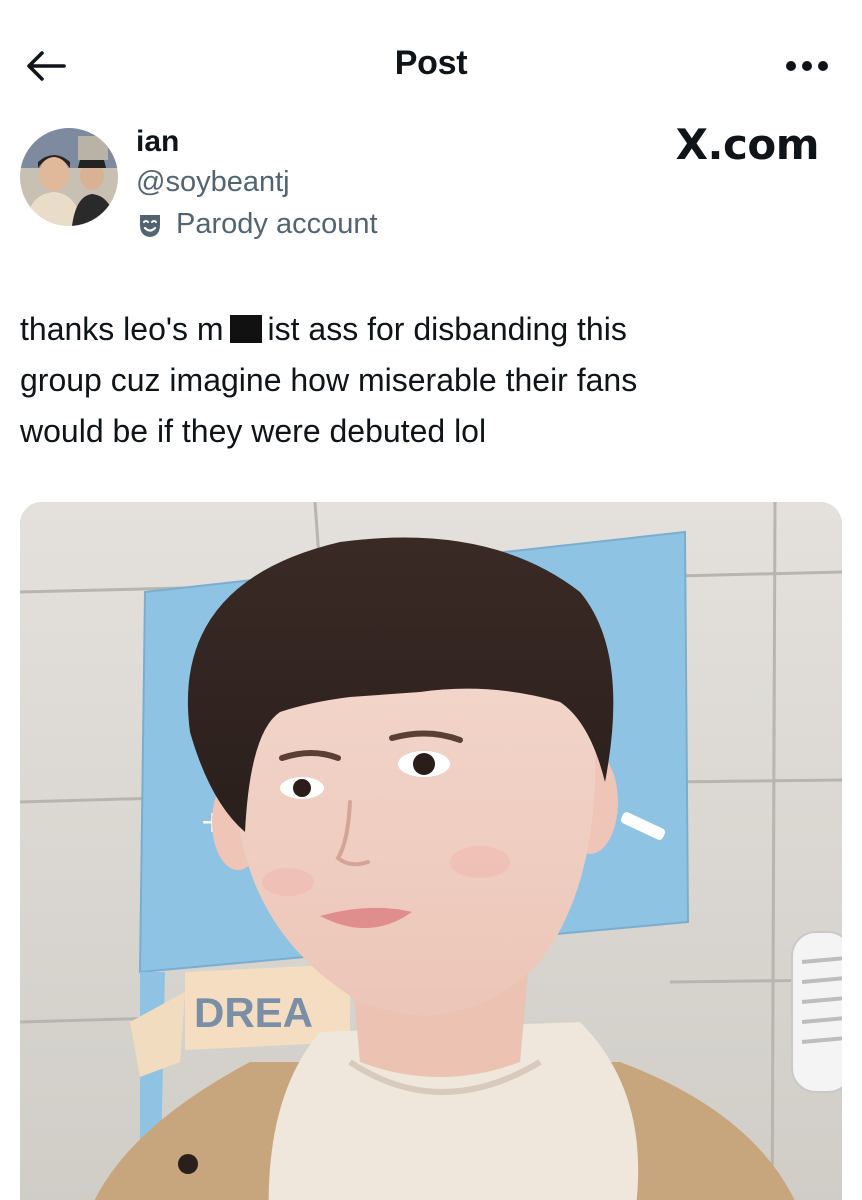  I want to click on watermark-text: X.com, so click(747, 144).